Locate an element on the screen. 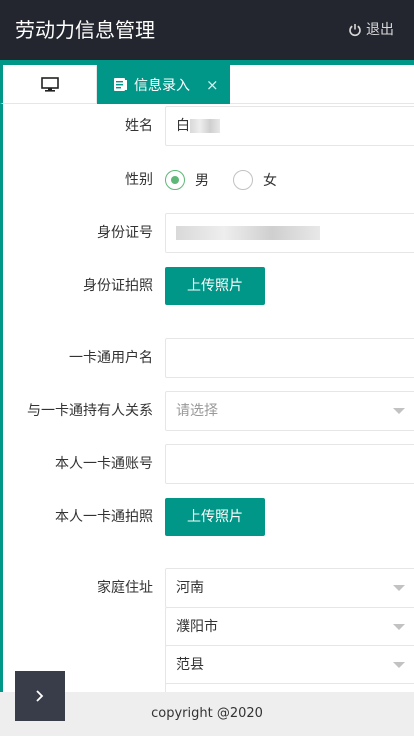  card-relation-placeholder: 请选择 is located at coordinates (197, 411).